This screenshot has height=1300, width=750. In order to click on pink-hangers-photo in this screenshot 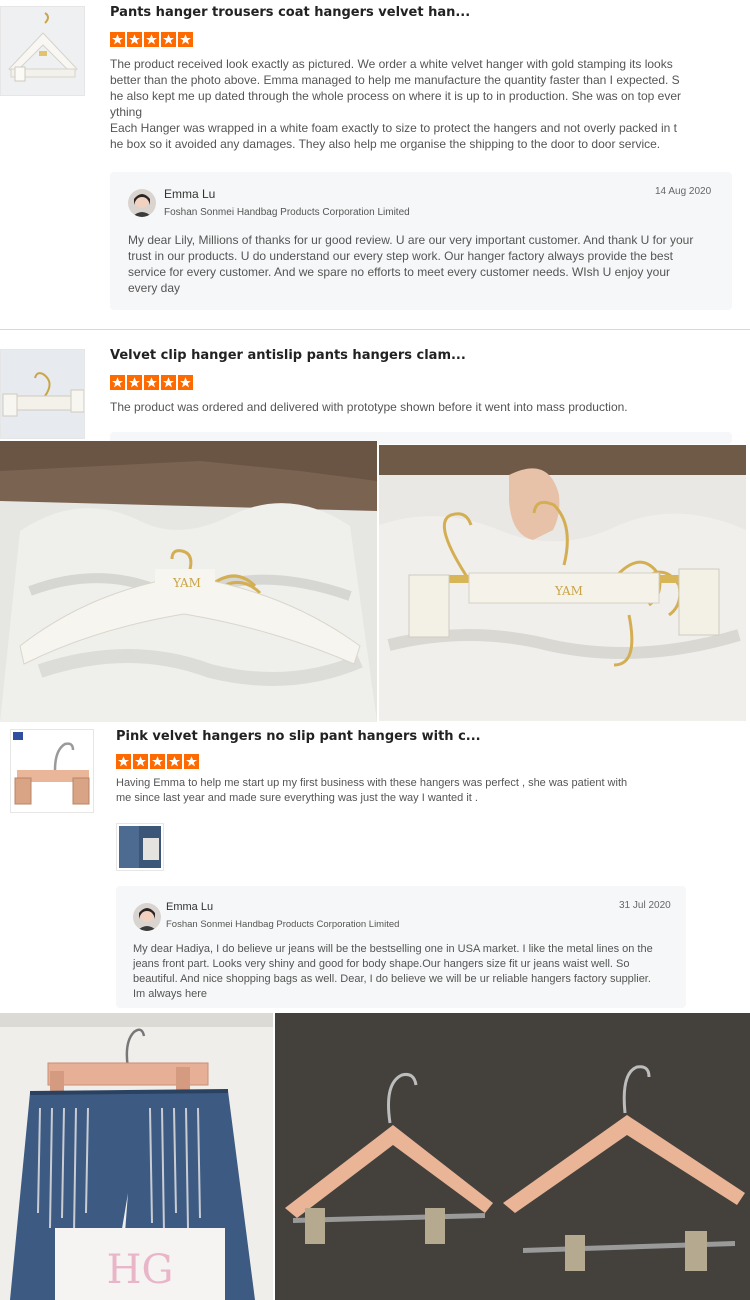, I will do `click(512, 1156)`.